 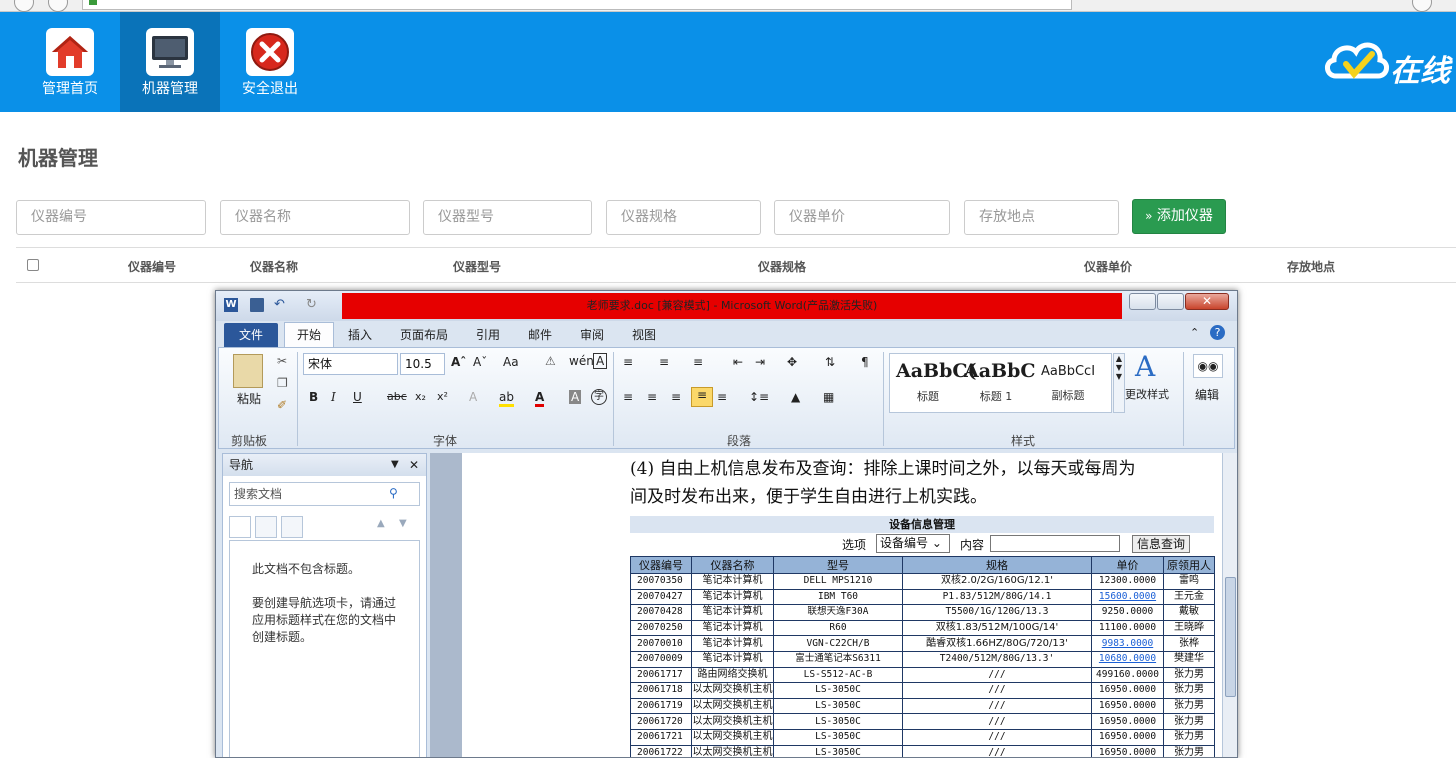 I want to click on numbering-icon: ≡, so click(x=664, y=362).